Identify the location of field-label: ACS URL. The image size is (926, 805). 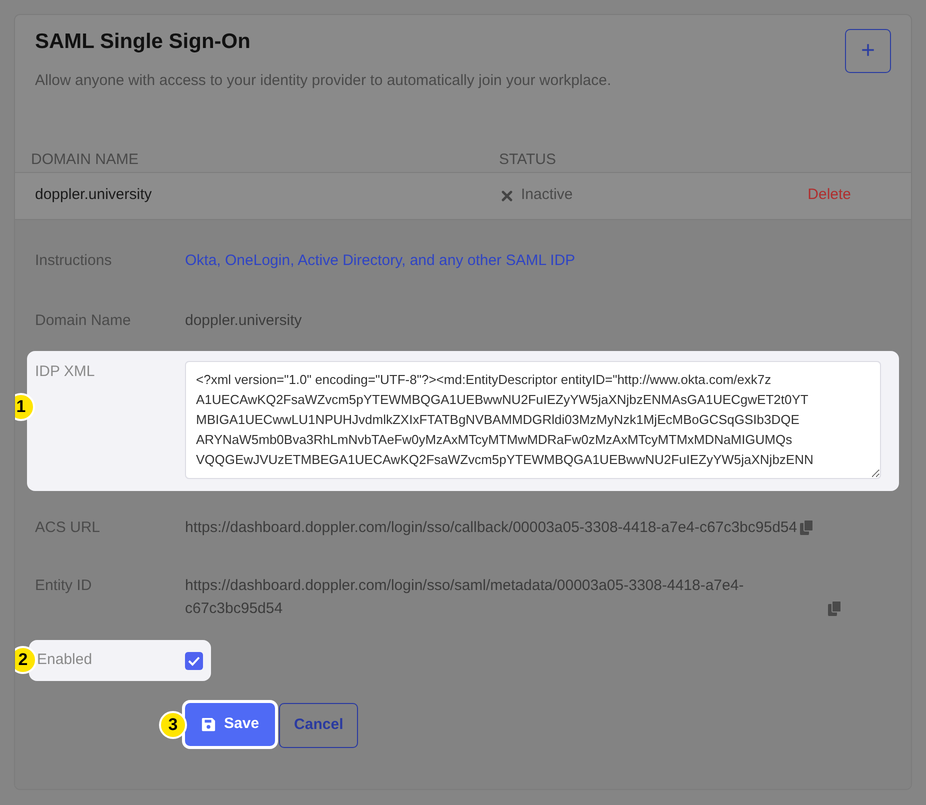
(68, 528).